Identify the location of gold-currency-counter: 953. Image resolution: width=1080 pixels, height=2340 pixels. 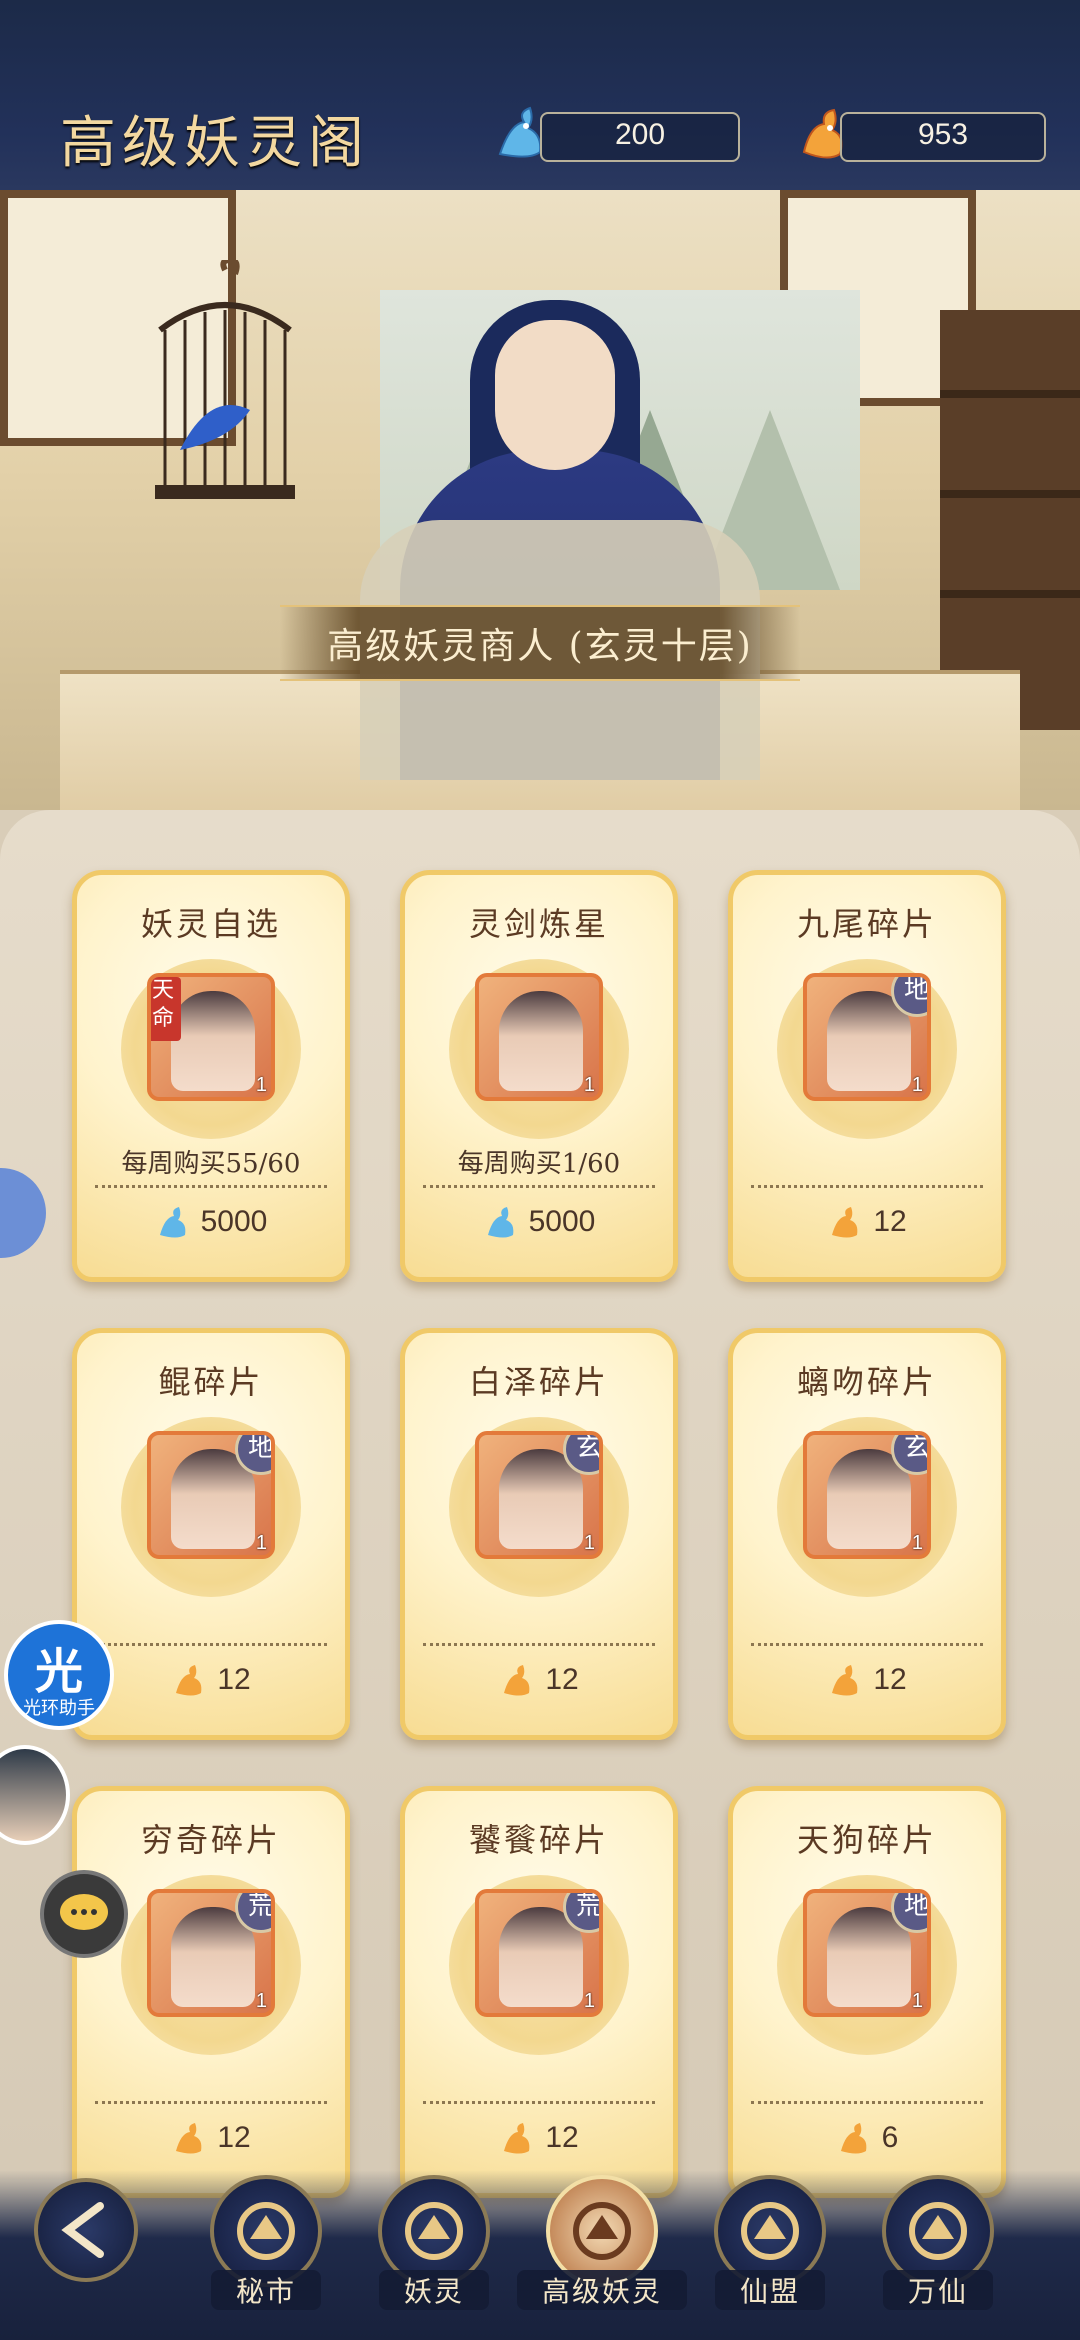
(943, 137).